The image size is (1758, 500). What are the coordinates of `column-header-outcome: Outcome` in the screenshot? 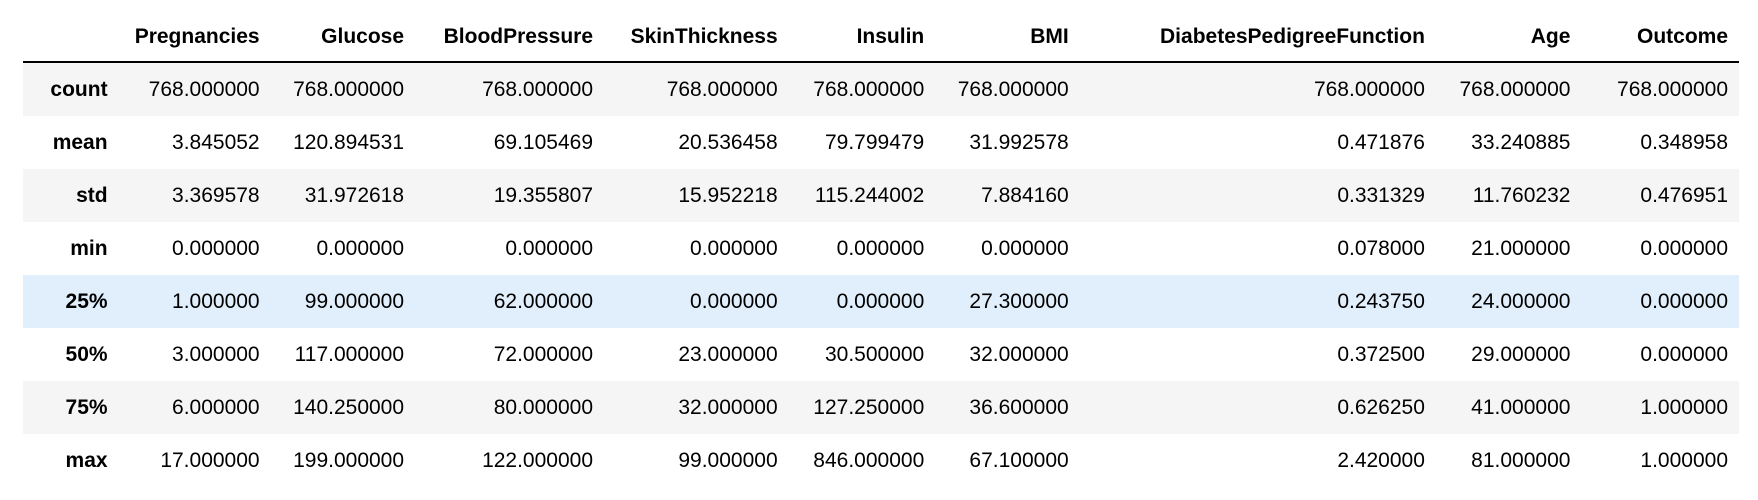 It's located at (1660, 37).